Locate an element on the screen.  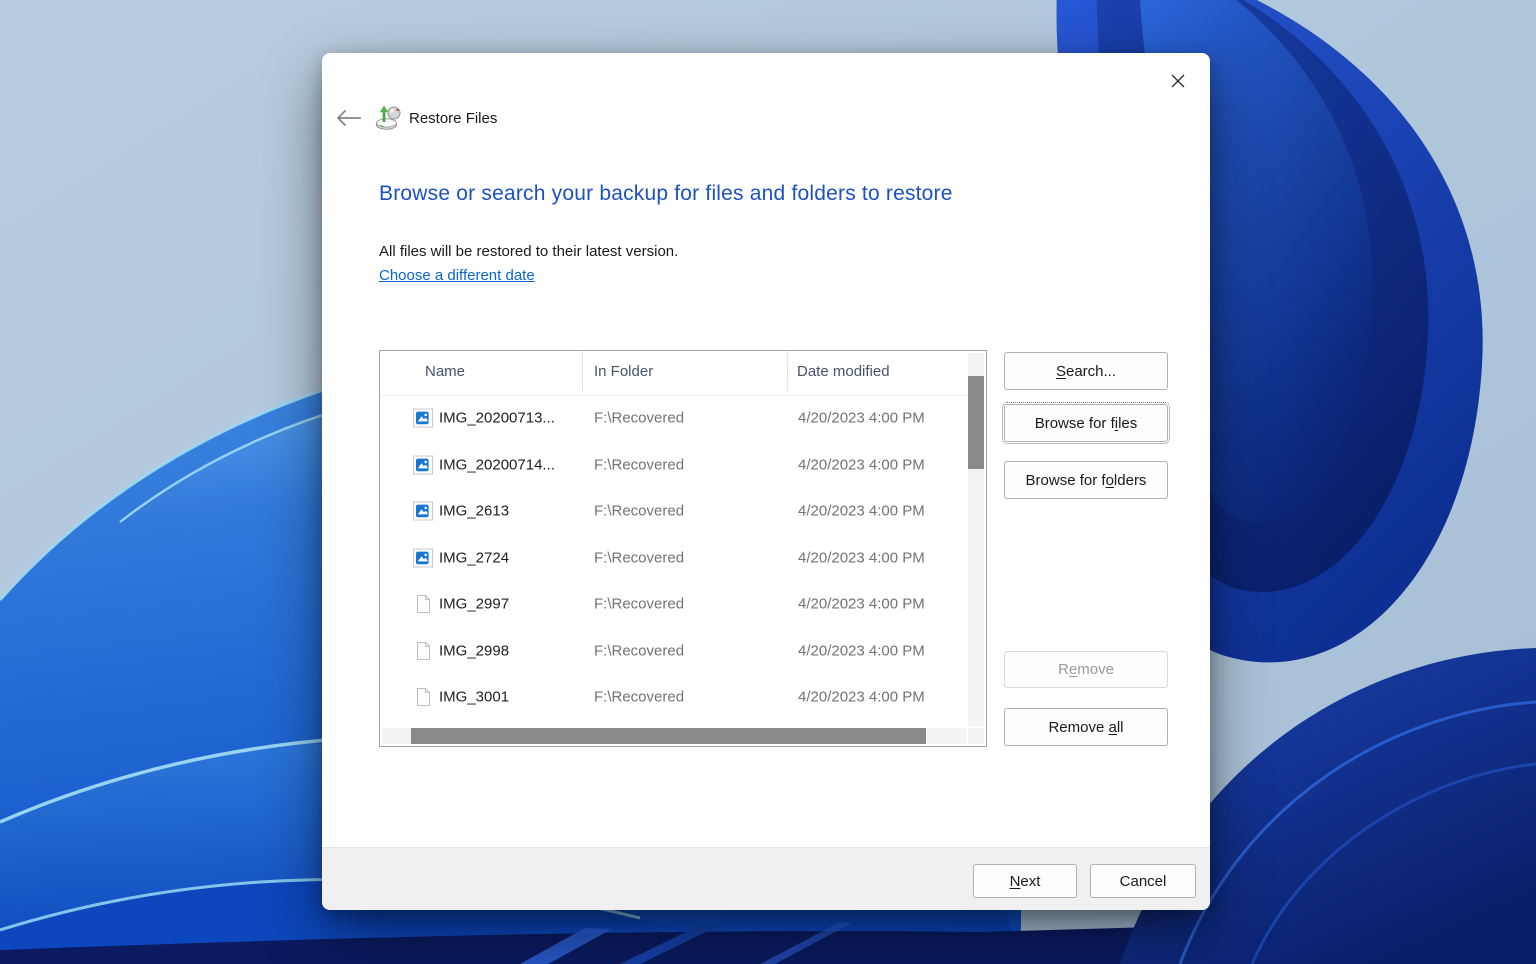
cancel-button: Cancel is located at coordinates (1143, 881).